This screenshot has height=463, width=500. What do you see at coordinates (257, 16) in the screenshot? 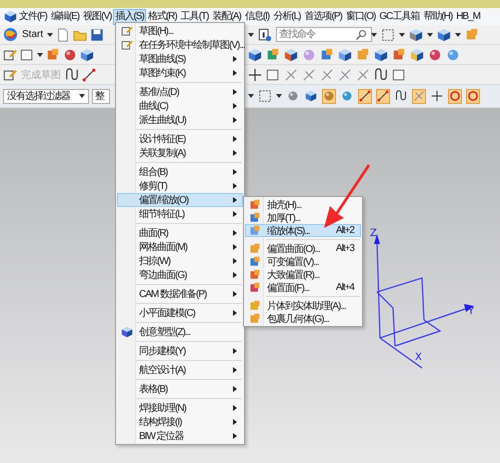
I see `menu-bar-item: 信息(I)` at bounding box center [257, 16].